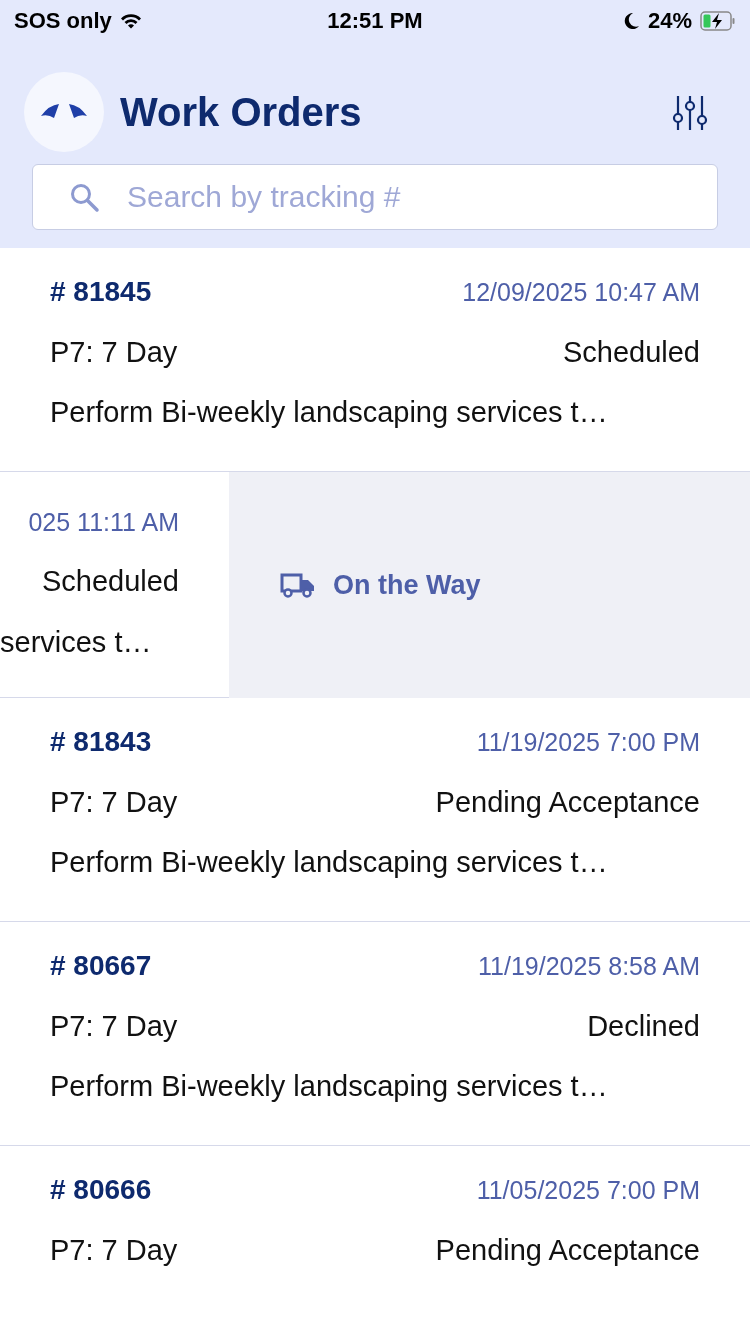 Image resolution: width=750 pixels, height=1334 pixels. I want to click on battery-percent: 24%, so click(669, 21).